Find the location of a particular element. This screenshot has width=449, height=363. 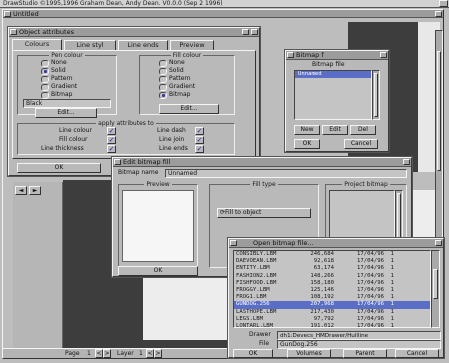

file-value: GunDog.256 is located at coordinates (299, 344).